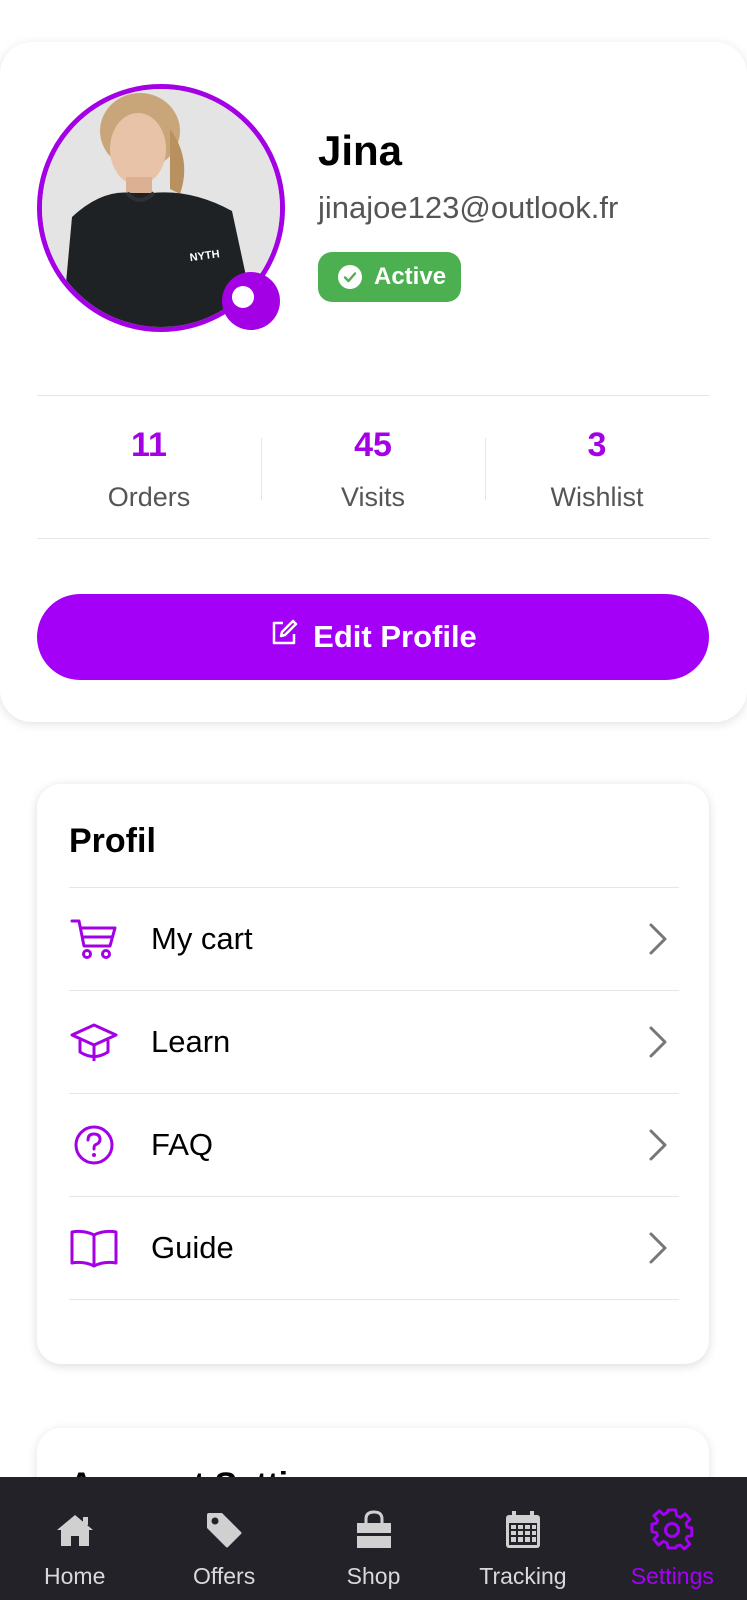 This screenshot has height=1600, width=747. I want to click on question-circle-icon, so click(94, 1145).